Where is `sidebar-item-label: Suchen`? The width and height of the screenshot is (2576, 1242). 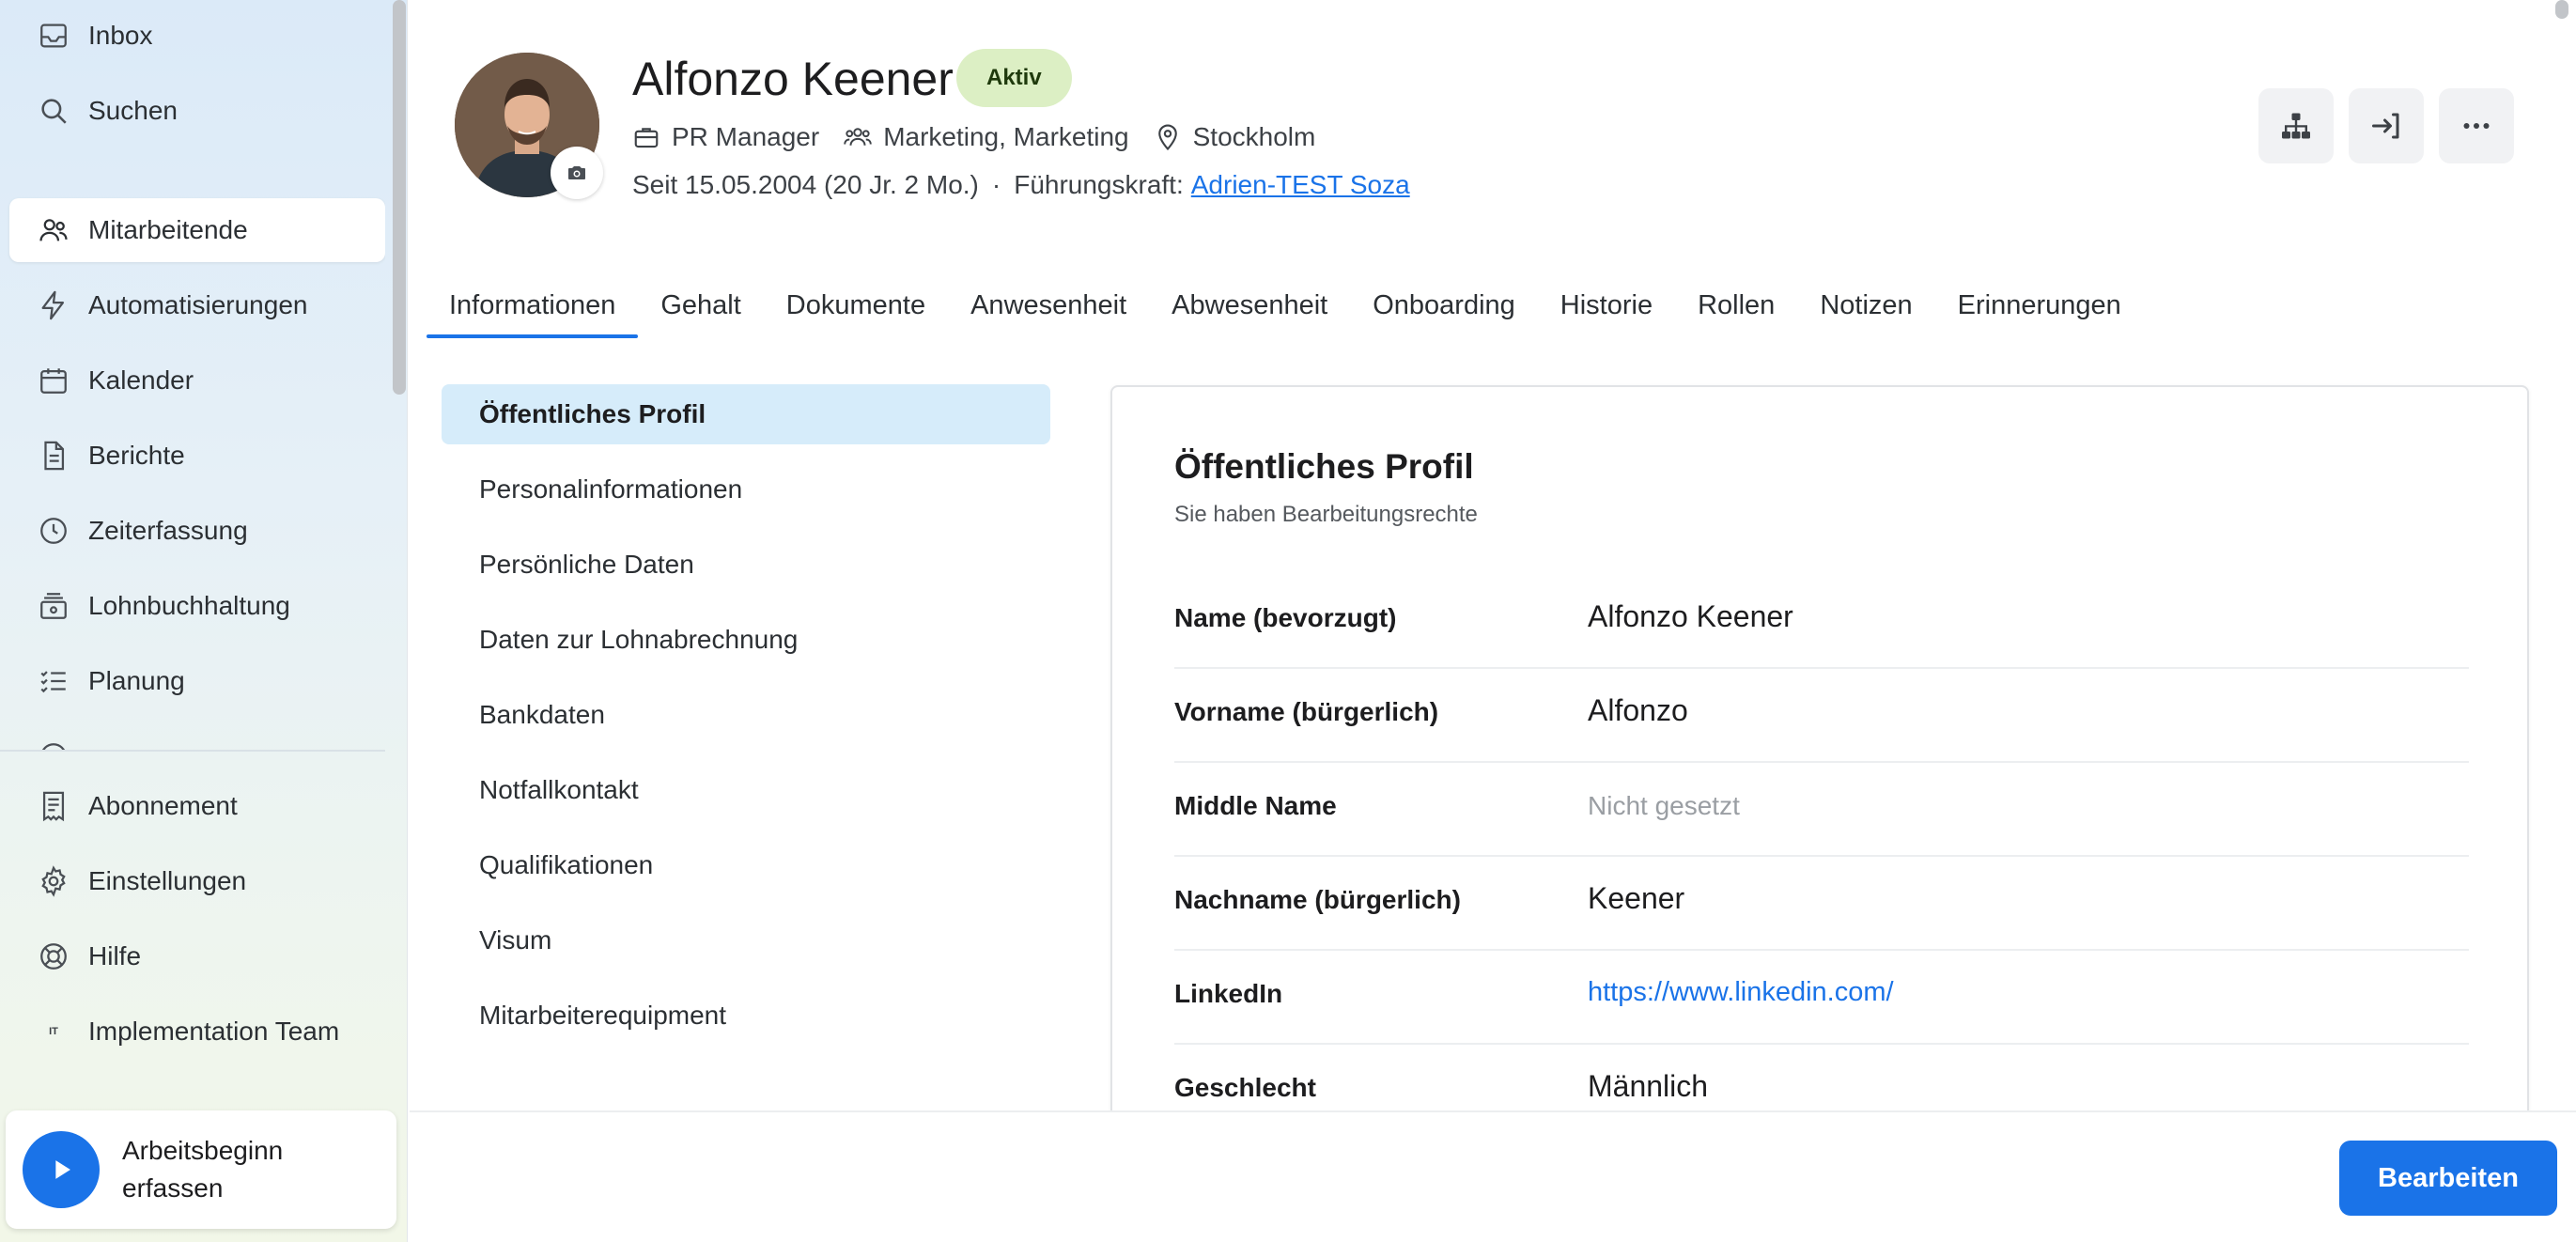 sidebar-item-label: Suchen is located at coordinates (133, 111).